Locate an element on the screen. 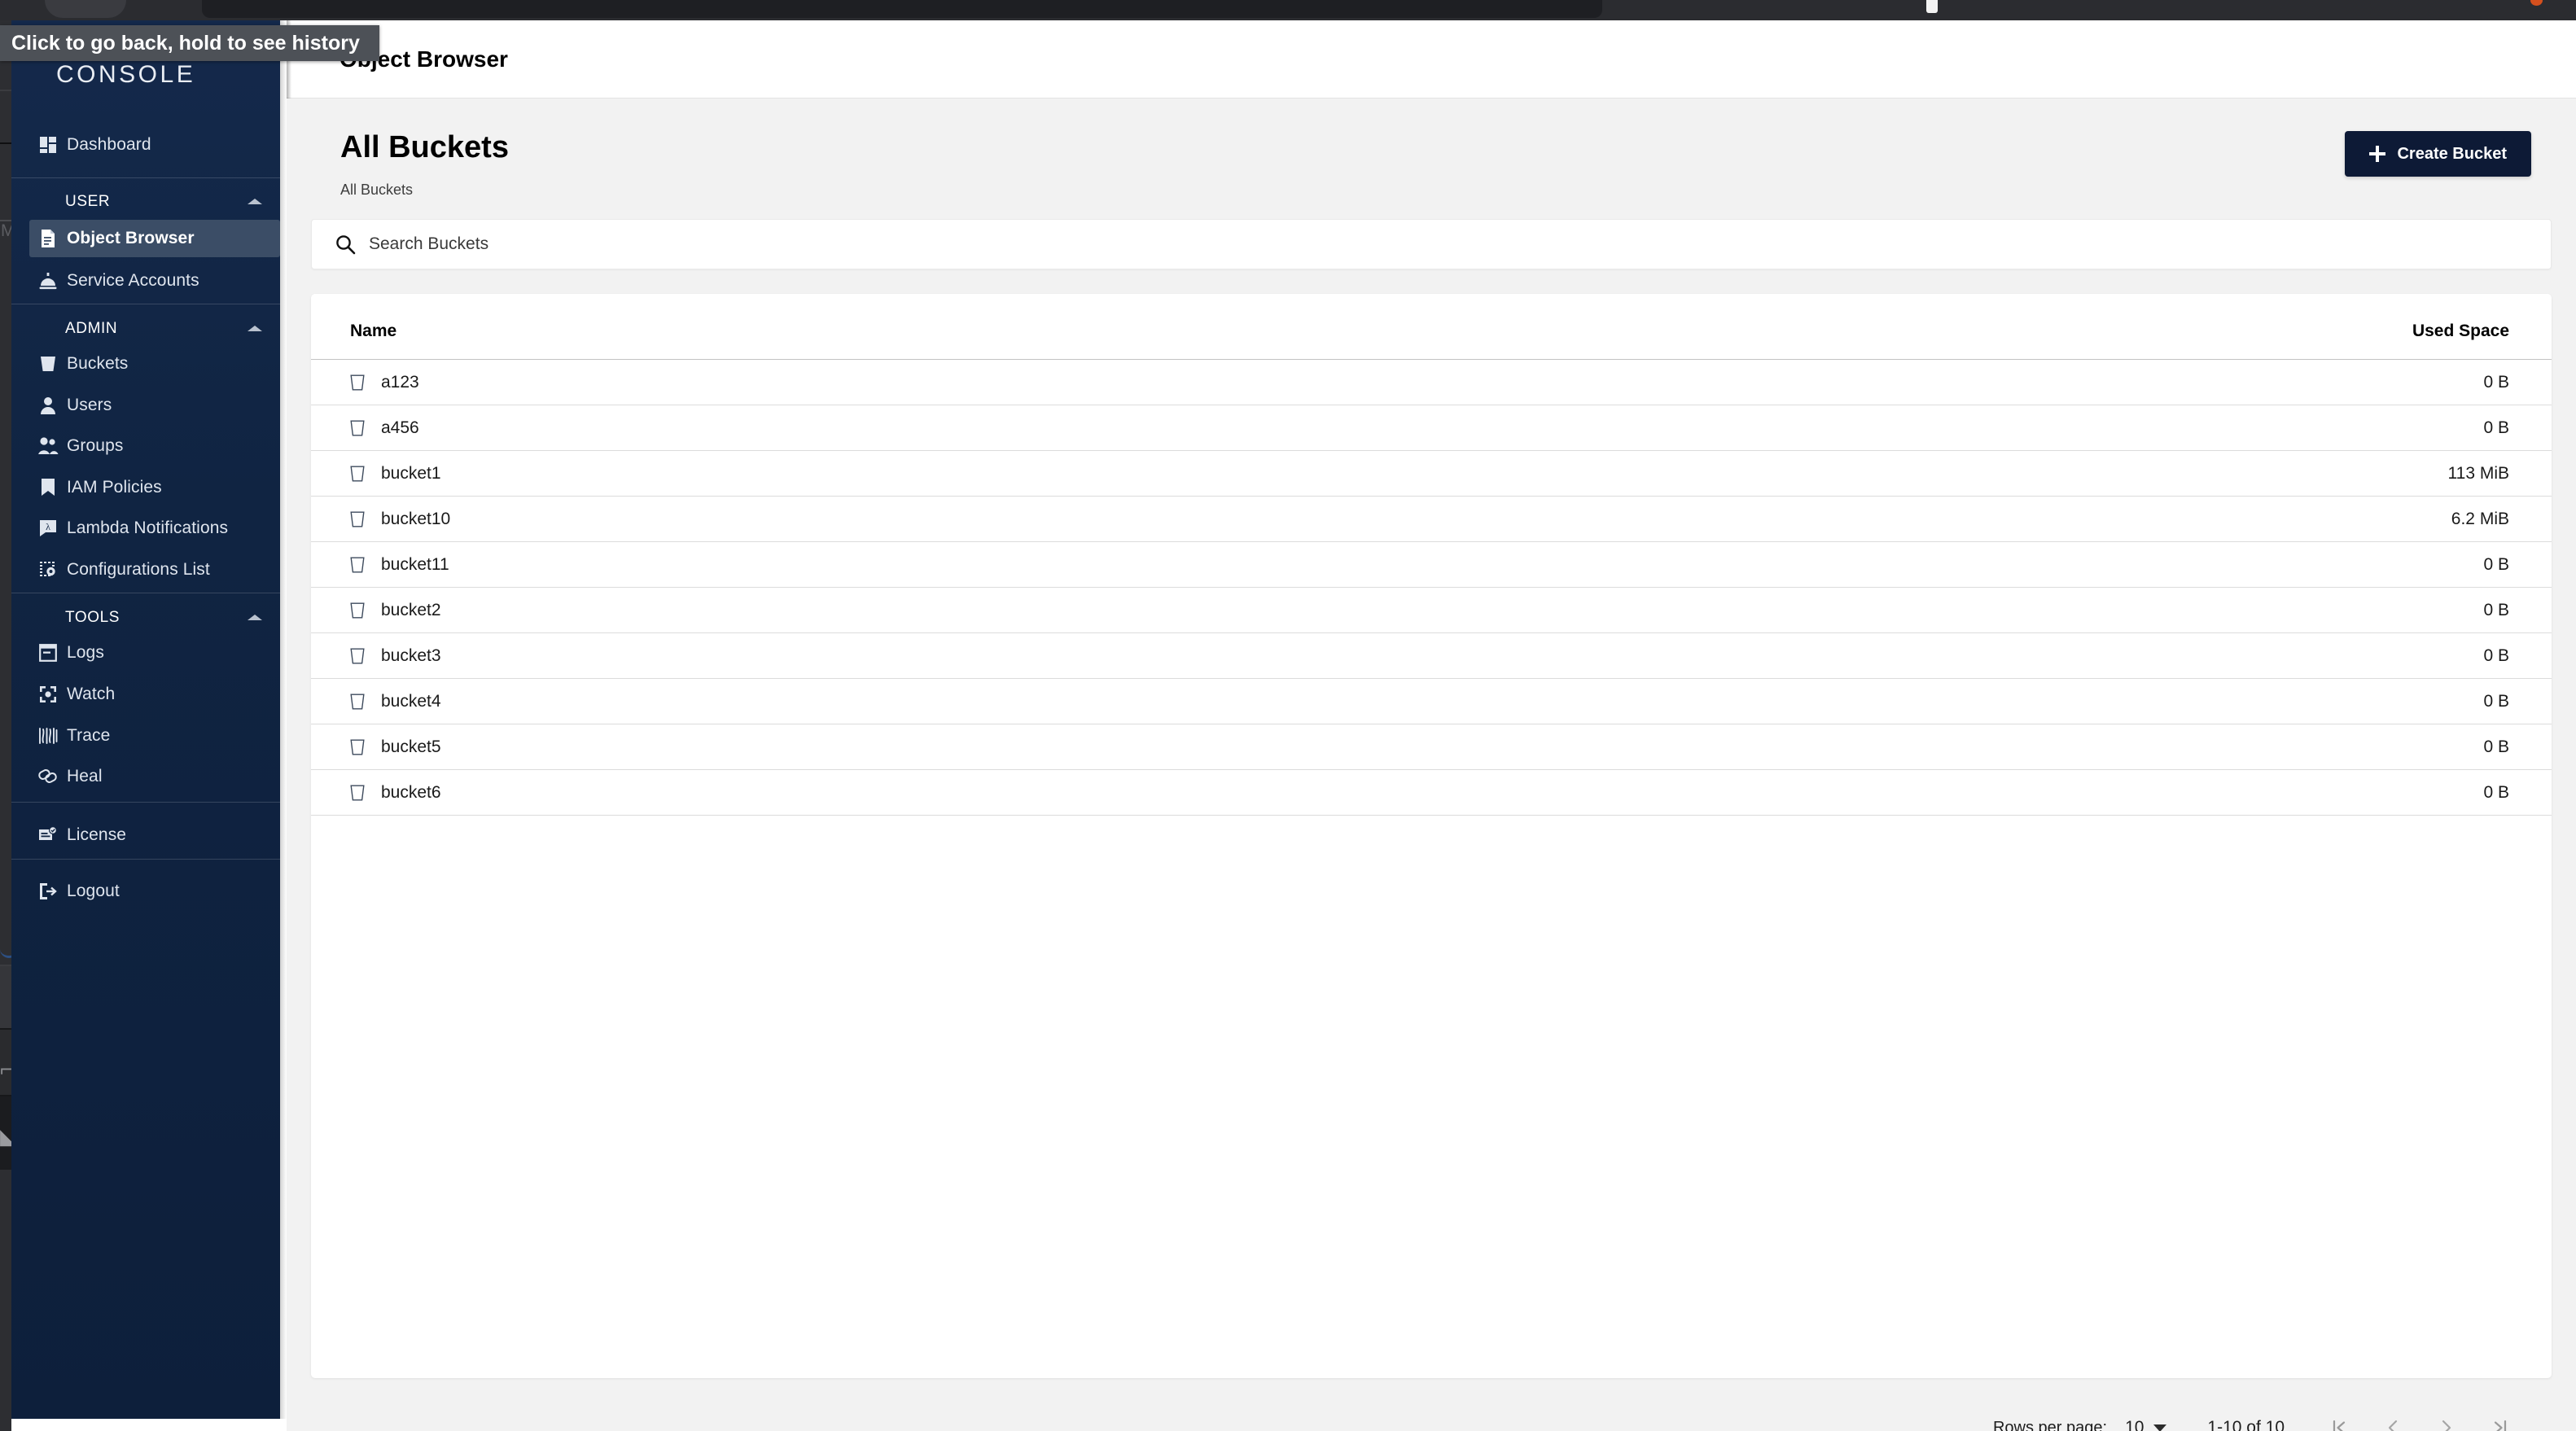 The image size is (2576, 1431). cell-bucket-name: bucket3 is located at coordinates (871, 655).